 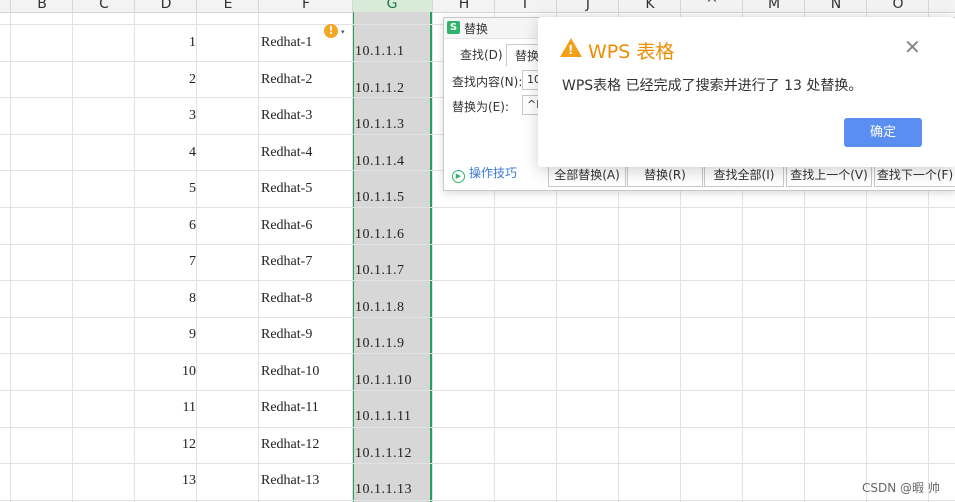 What do you see at coordinates (286, 80) in the screenshot?
I see `cell-f2: Redhat-2` at bounding box center [286, 80].